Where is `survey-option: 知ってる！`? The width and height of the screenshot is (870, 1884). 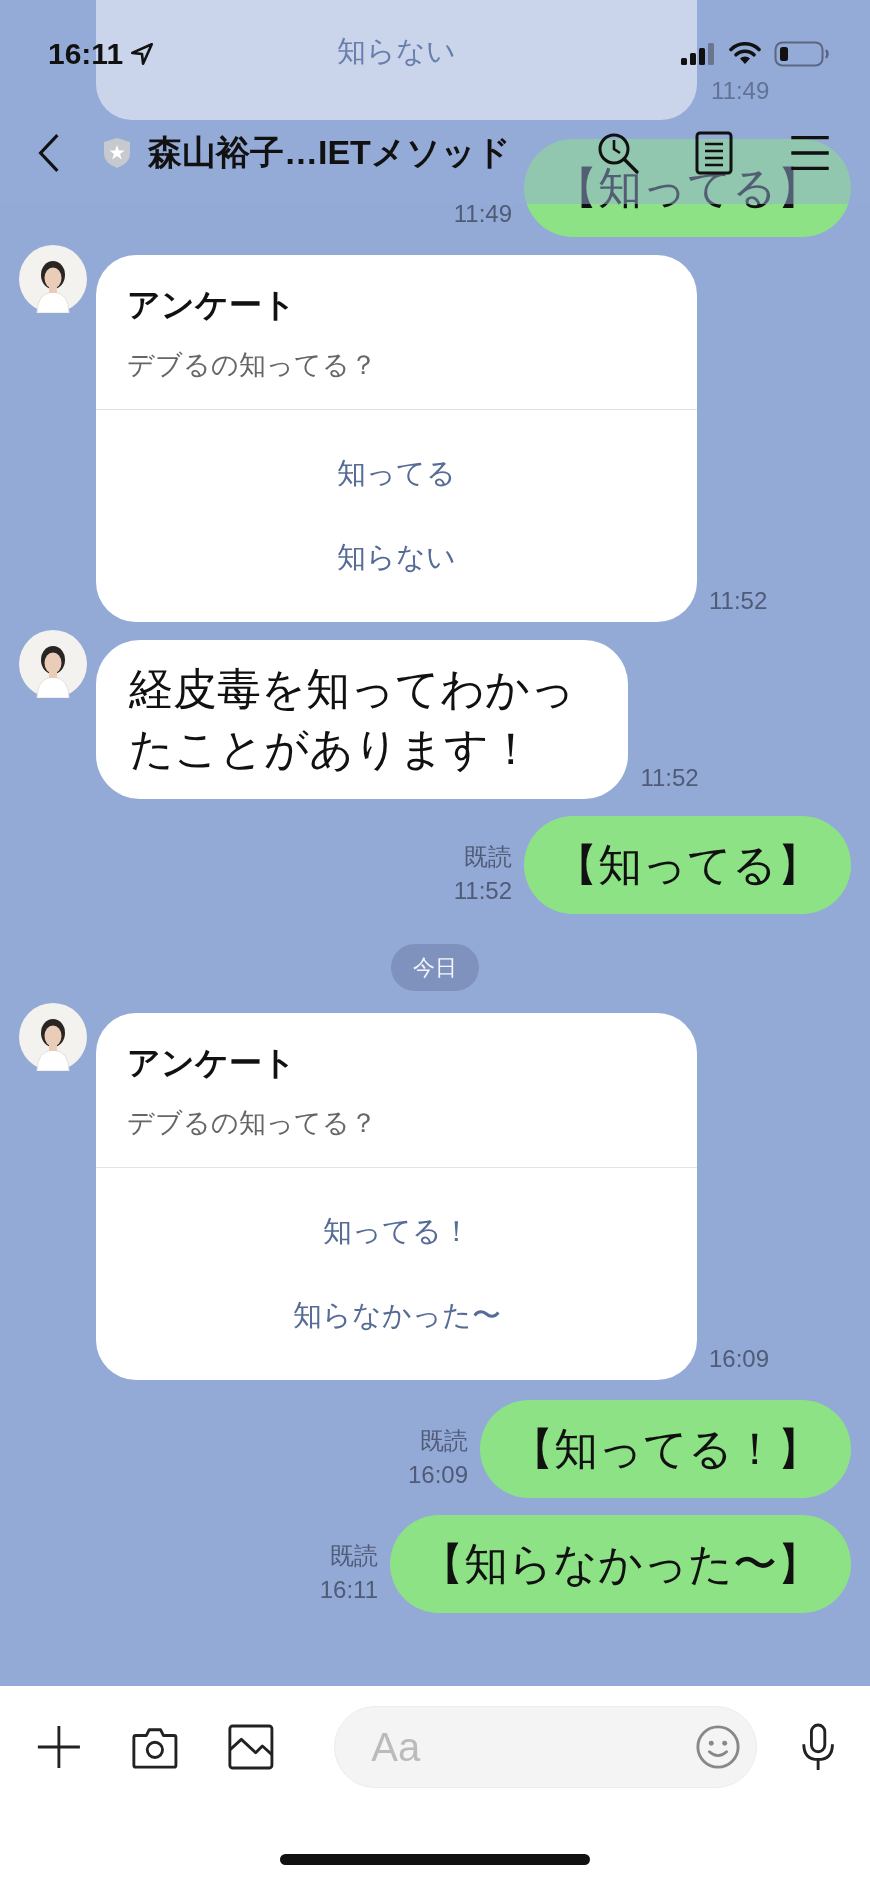
survey-option: 知ってる！ is located at coordinates (396, 1231).